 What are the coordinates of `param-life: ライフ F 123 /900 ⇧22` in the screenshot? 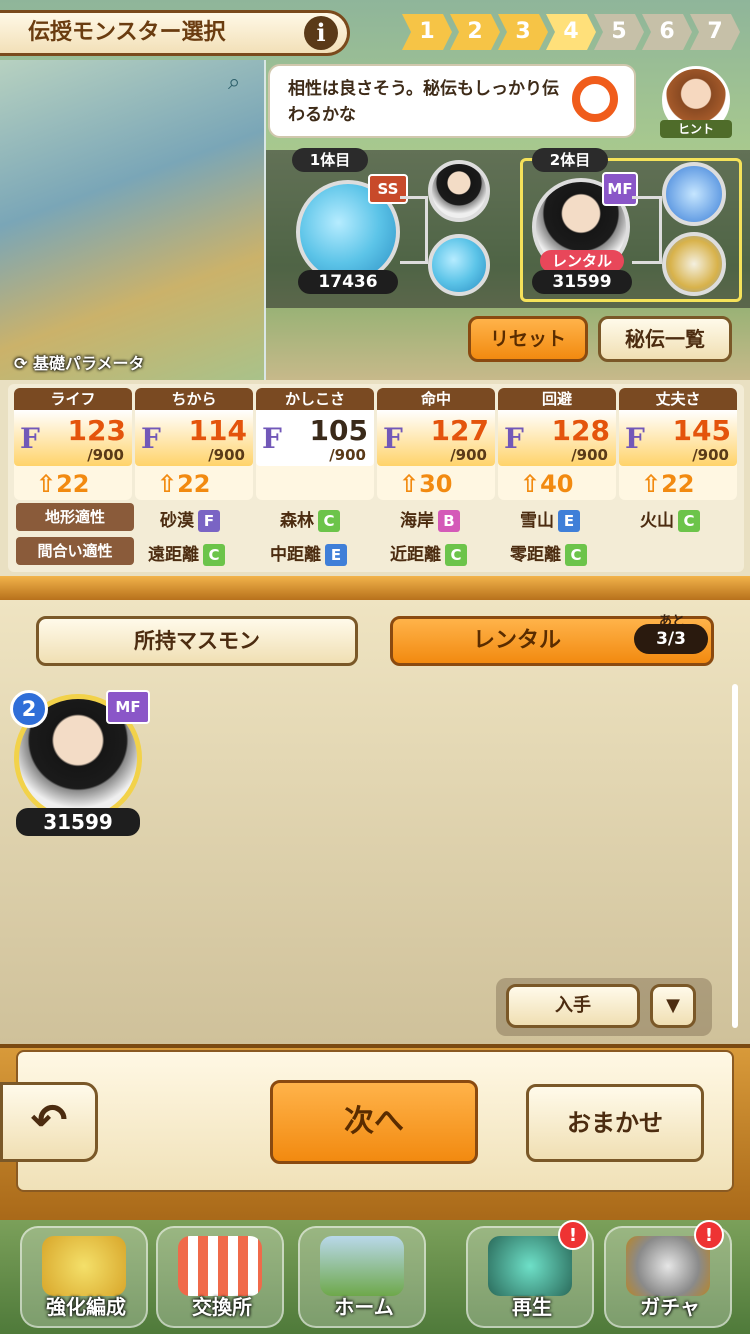 It's located at (73, 444).